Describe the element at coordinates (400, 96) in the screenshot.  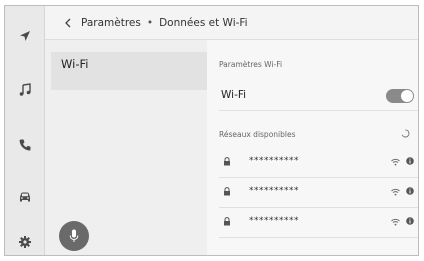
I see `wifi-toggle` at that location.